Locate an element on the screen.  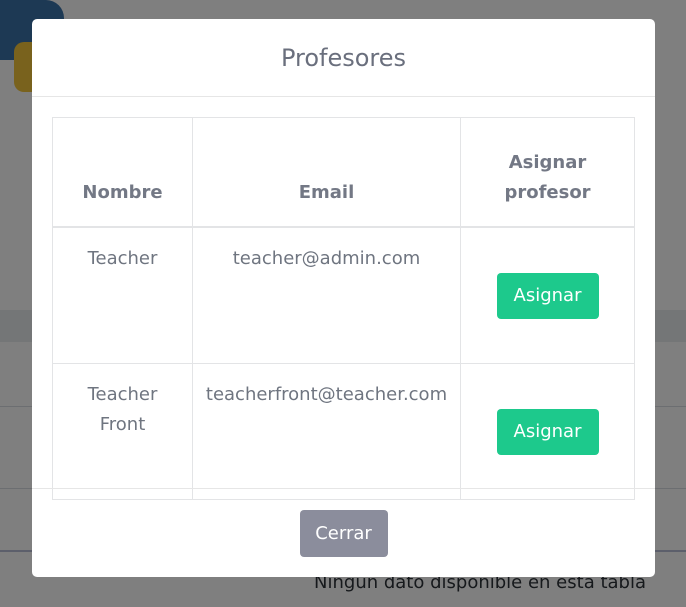
close-button: Cerrar is located at coordinates (343, 533).